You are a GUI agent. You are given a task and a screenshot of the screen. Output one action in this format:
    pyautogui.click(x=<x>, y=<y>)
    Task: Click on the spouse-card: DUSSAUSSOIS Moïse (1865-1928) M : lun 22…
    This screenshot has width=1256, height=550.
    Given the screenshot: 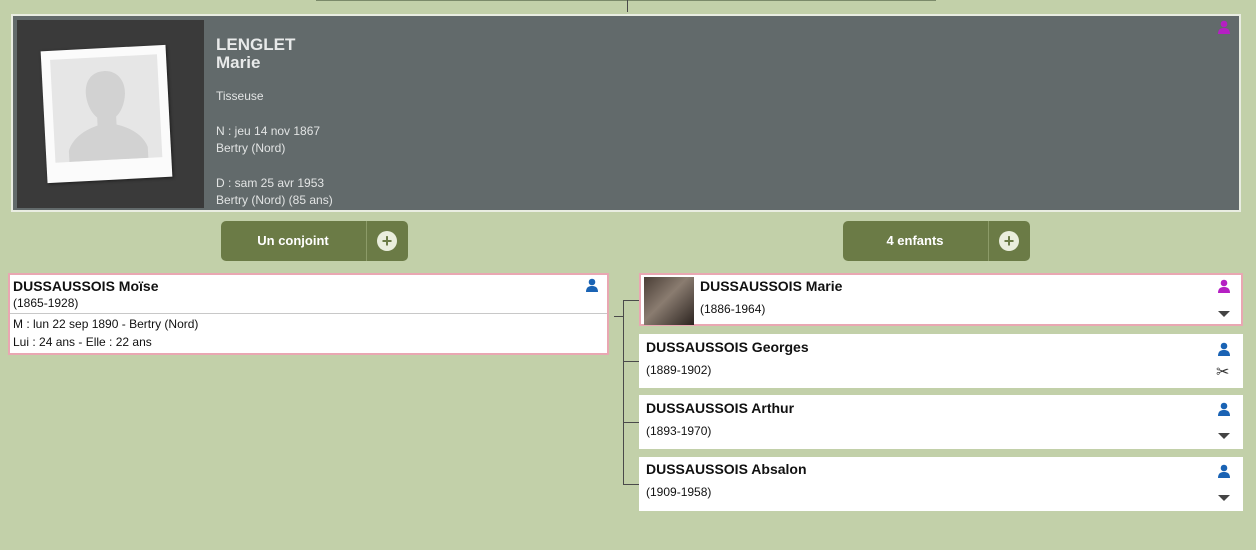 What is the action you would take?
    pyautogui.click(x=308, y=314)
    